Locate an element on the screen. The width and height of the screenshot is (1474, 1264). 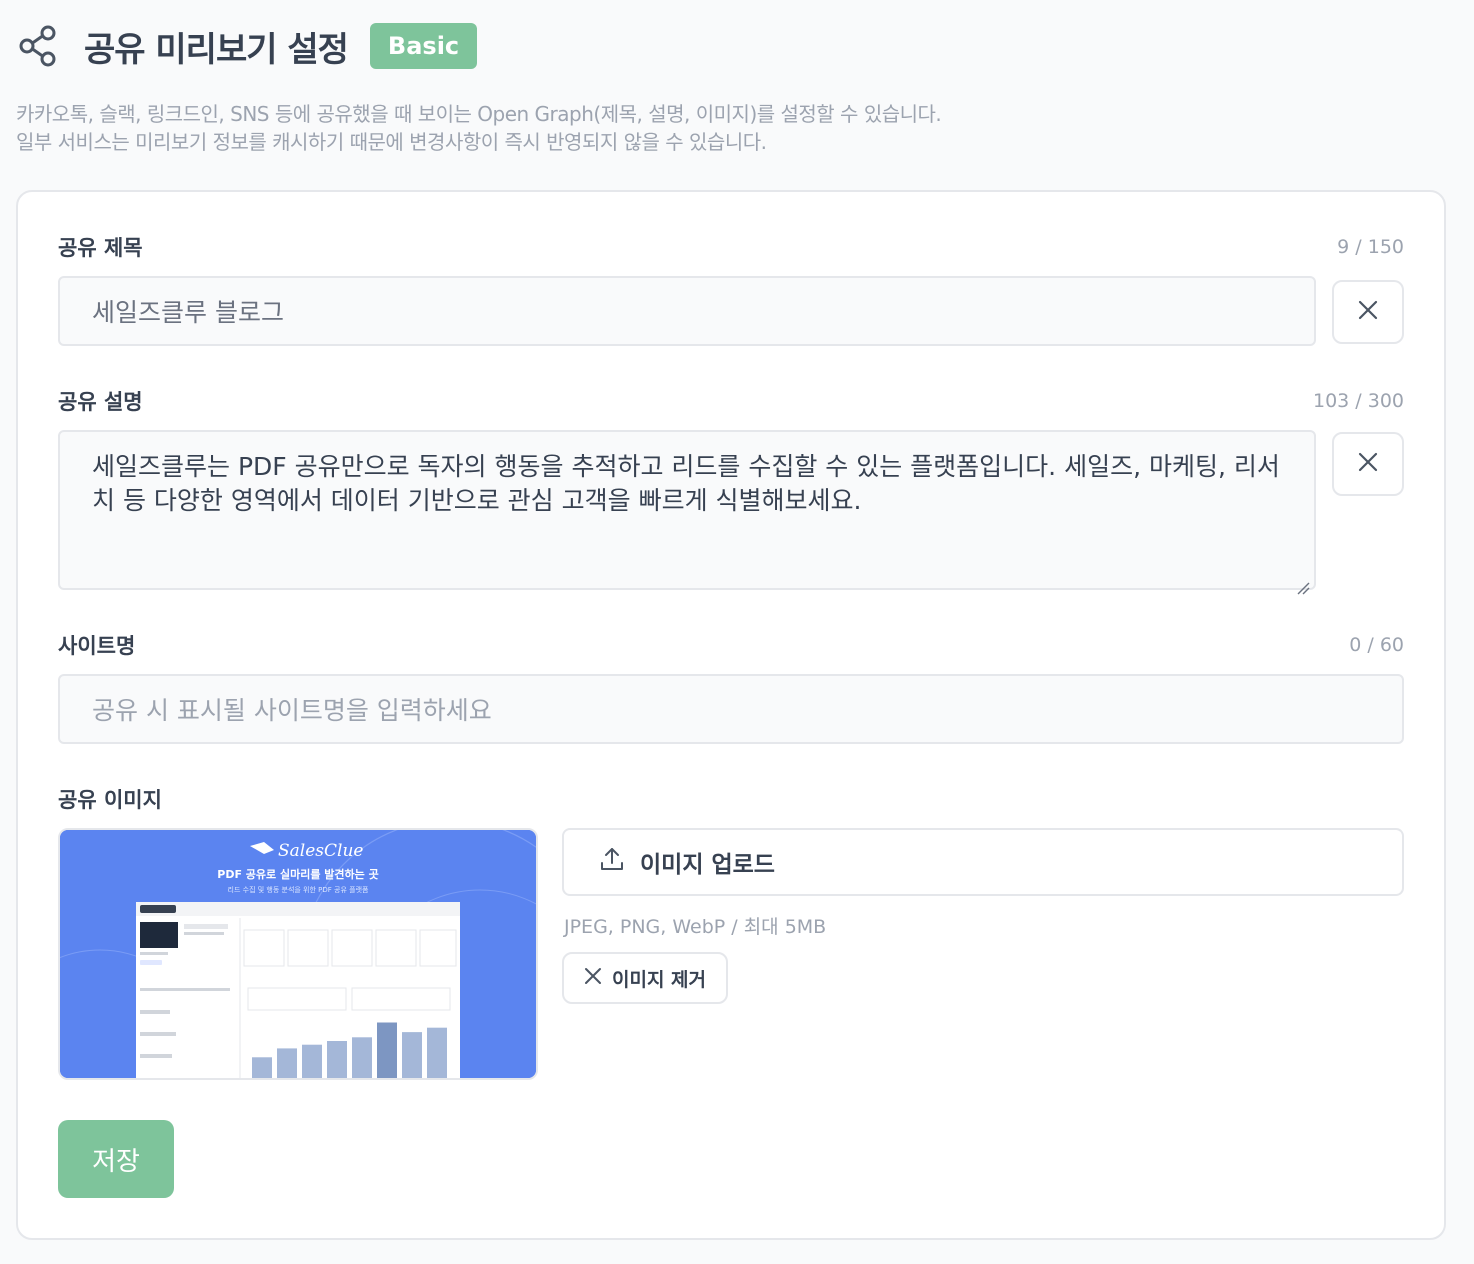
image-upload-label: 이미지 업로드 is located at coordinates (707, 865).